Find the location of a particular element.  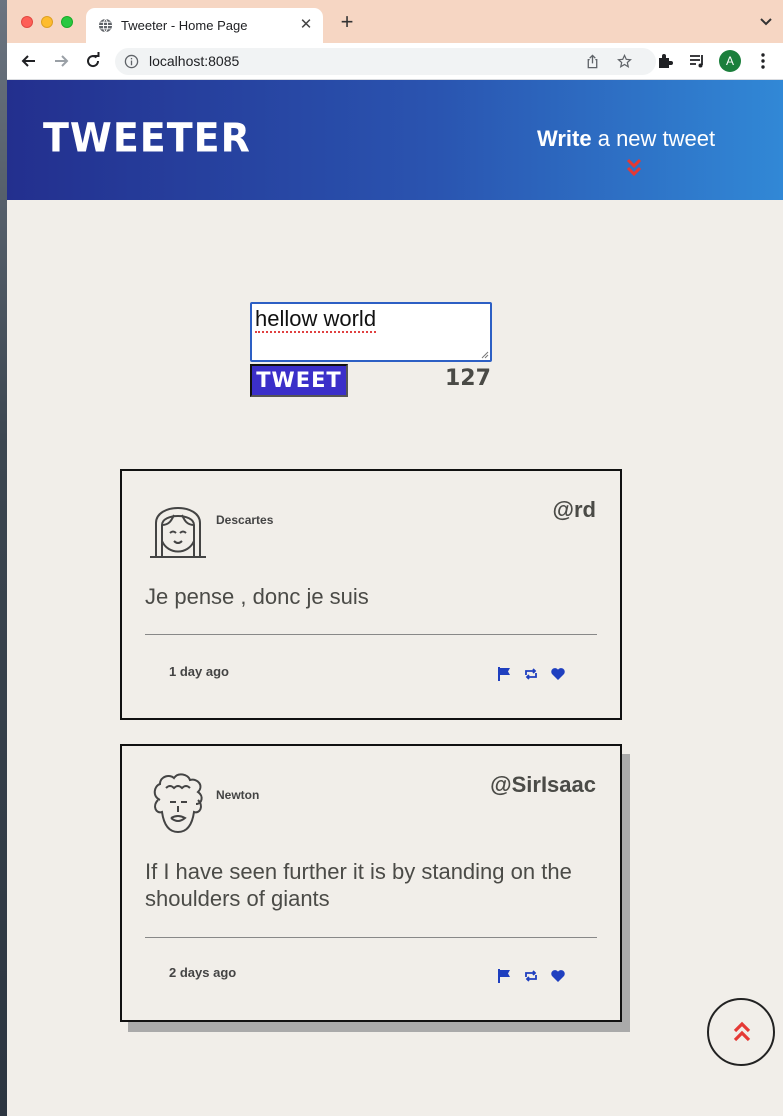

tab-search-chevron-icon is located at coordinates (766, 22).